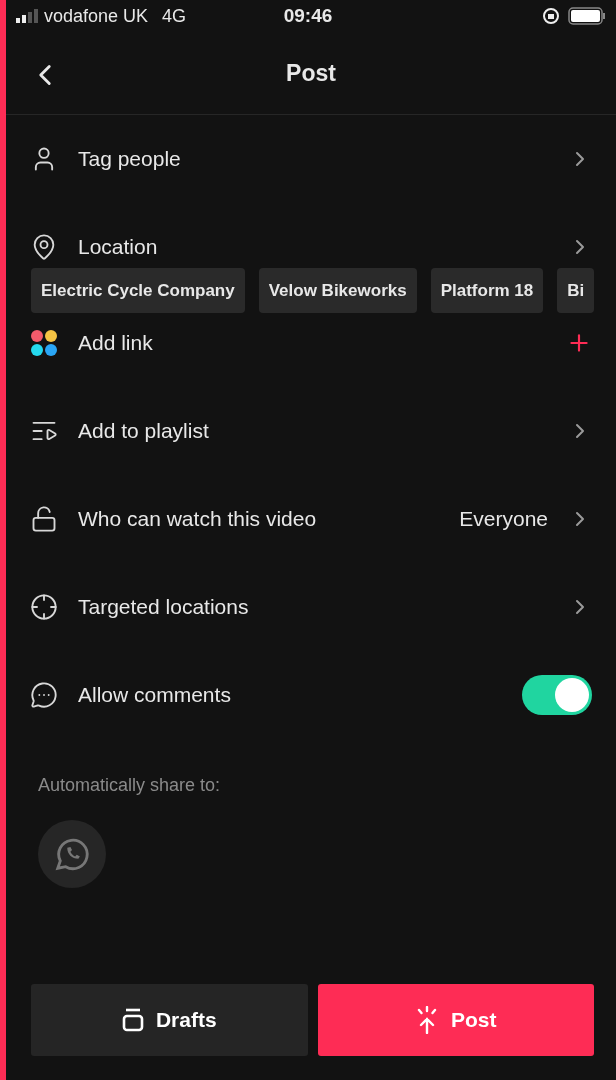 The image size is (616, 1080). What do you see at coordinates (313, 247) in the screenshot?
I see `setting-label: Location` at bounding box center [313, 247].